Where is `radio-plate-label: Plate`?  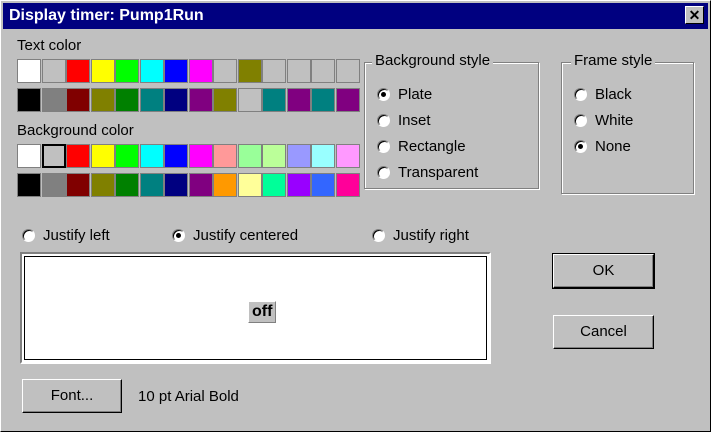
radio-plate-label: Plate is located at coordinates (415, 94).